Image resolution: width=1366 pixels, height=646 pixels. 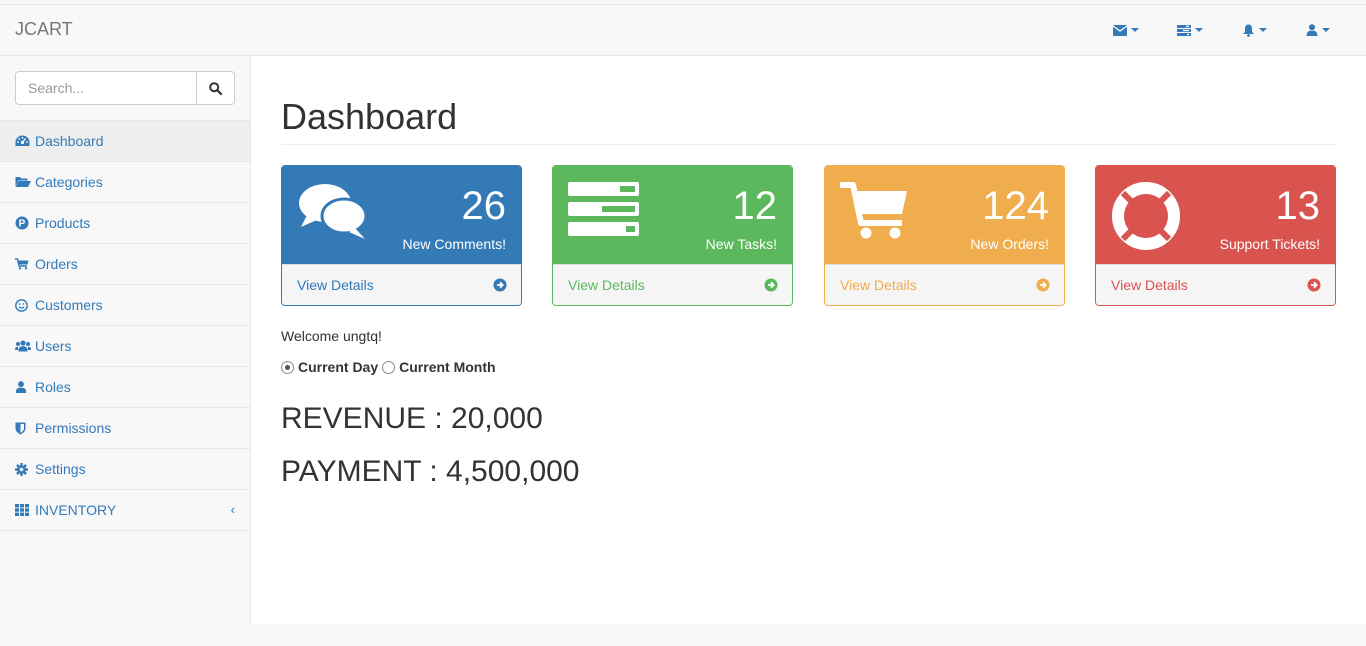 What do you see at coordinates (73, 428) in the screenshot?
I see `sidebar-item-label: Permissions` at bounding box center [73, 428].